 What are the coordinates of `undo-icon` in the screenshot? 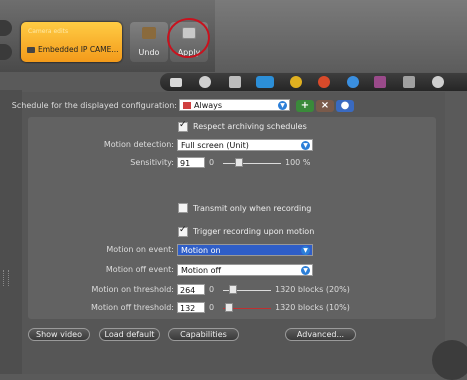 It's located at (149, 33).